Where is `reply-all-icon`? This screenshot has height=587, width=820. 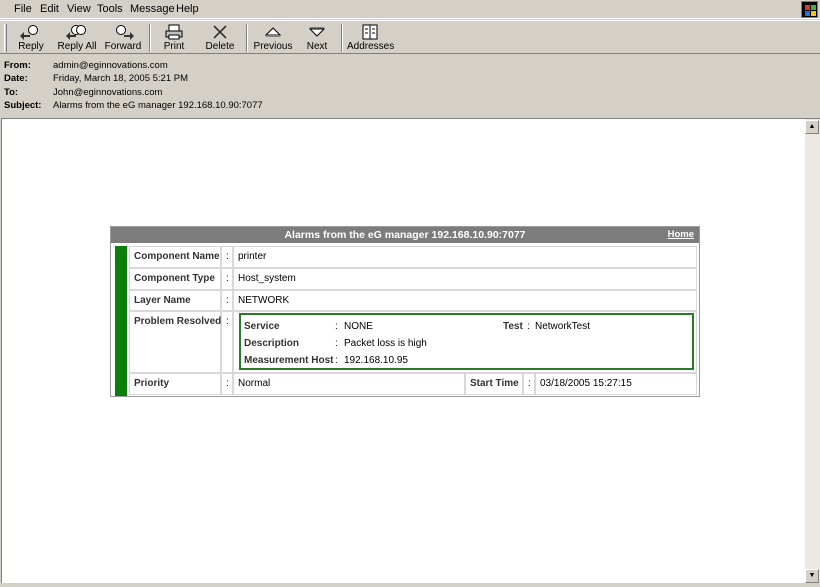
reply-all-icon is located at coordinates (77, 32).